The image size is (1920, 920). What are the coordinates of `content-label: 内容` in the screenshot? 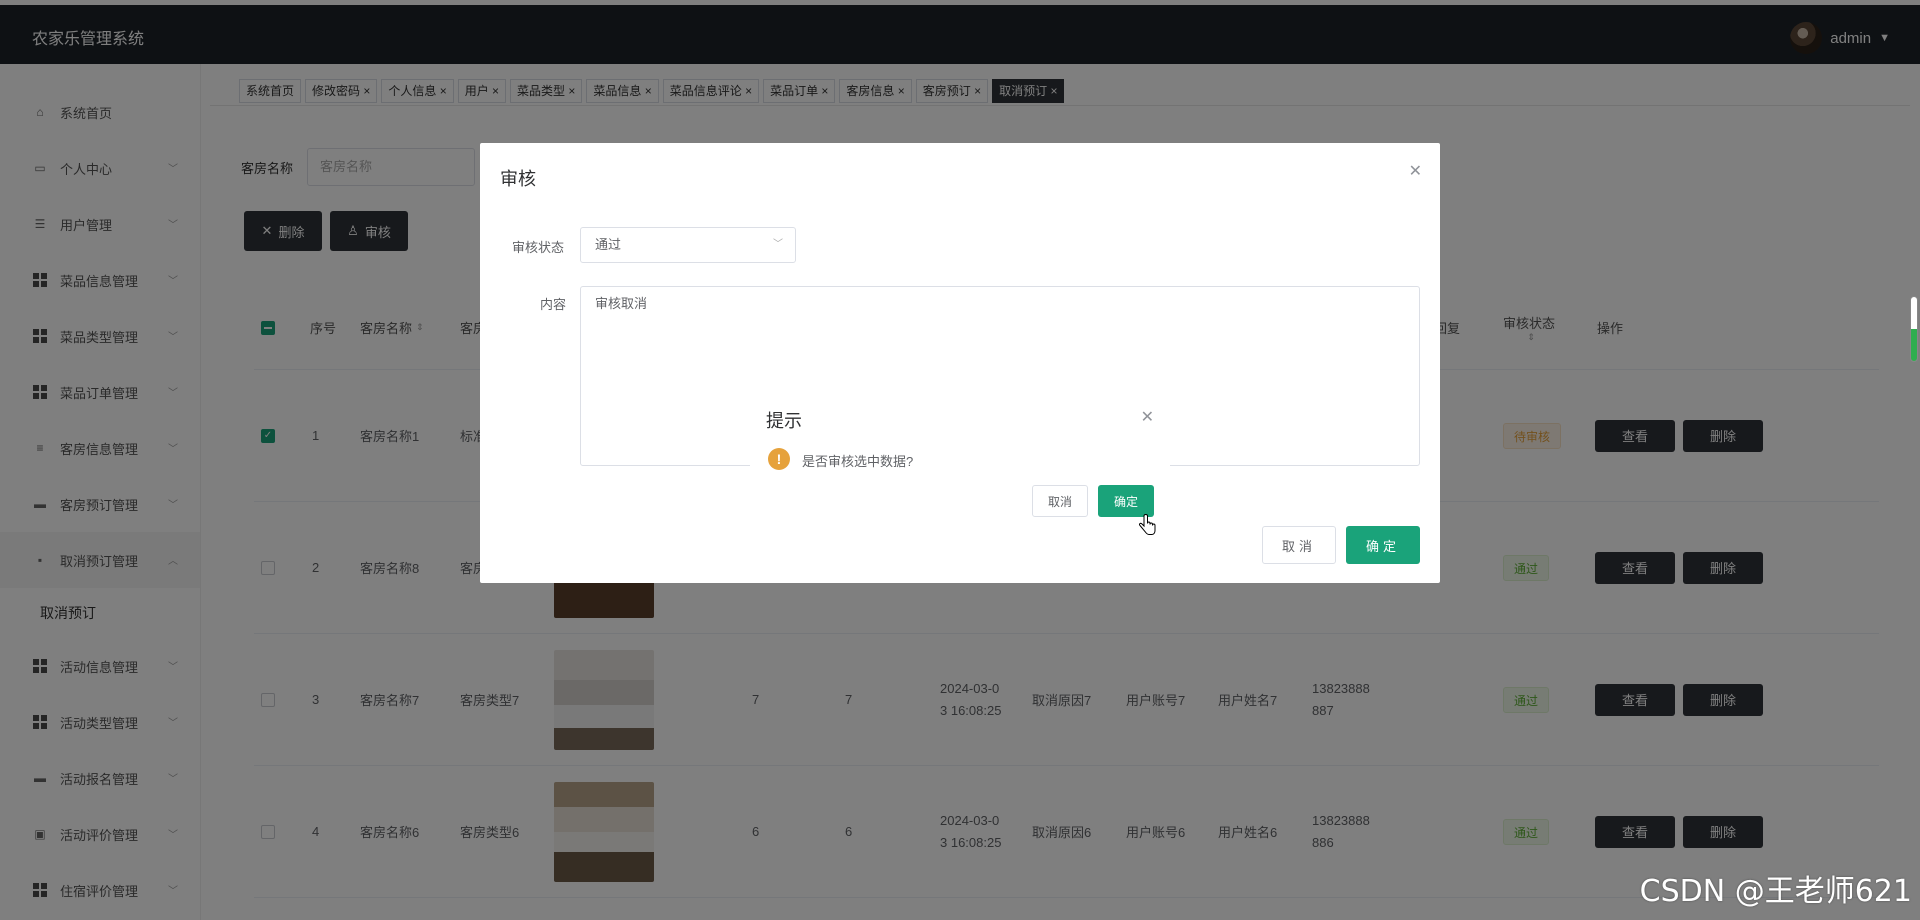 It's located at (553, 304).